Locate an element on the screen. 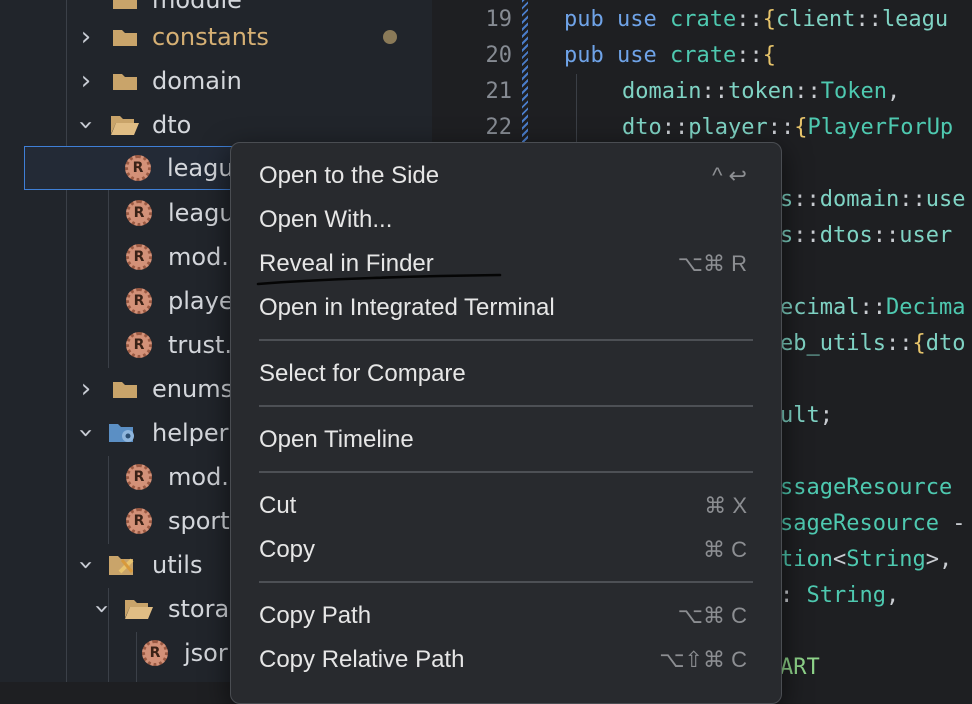 Image resolution: width=972 pixels, height=704 pixels. menu-item-open-to-side: Open to the Side ^ ↩ is located at coordinates (506, 176).